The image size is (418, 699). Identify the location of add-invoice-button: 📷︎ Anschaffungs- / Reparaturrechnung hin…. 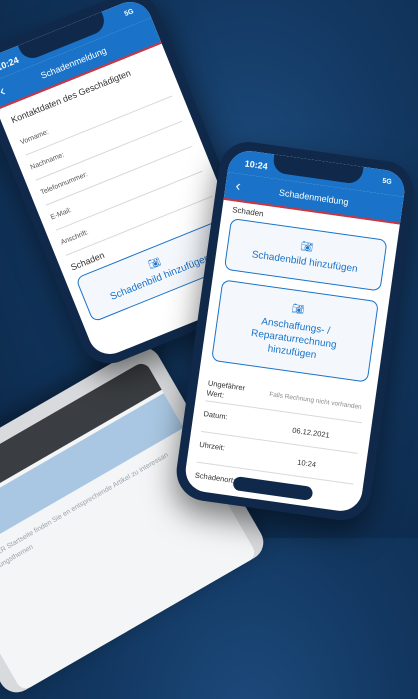
(295, 331).